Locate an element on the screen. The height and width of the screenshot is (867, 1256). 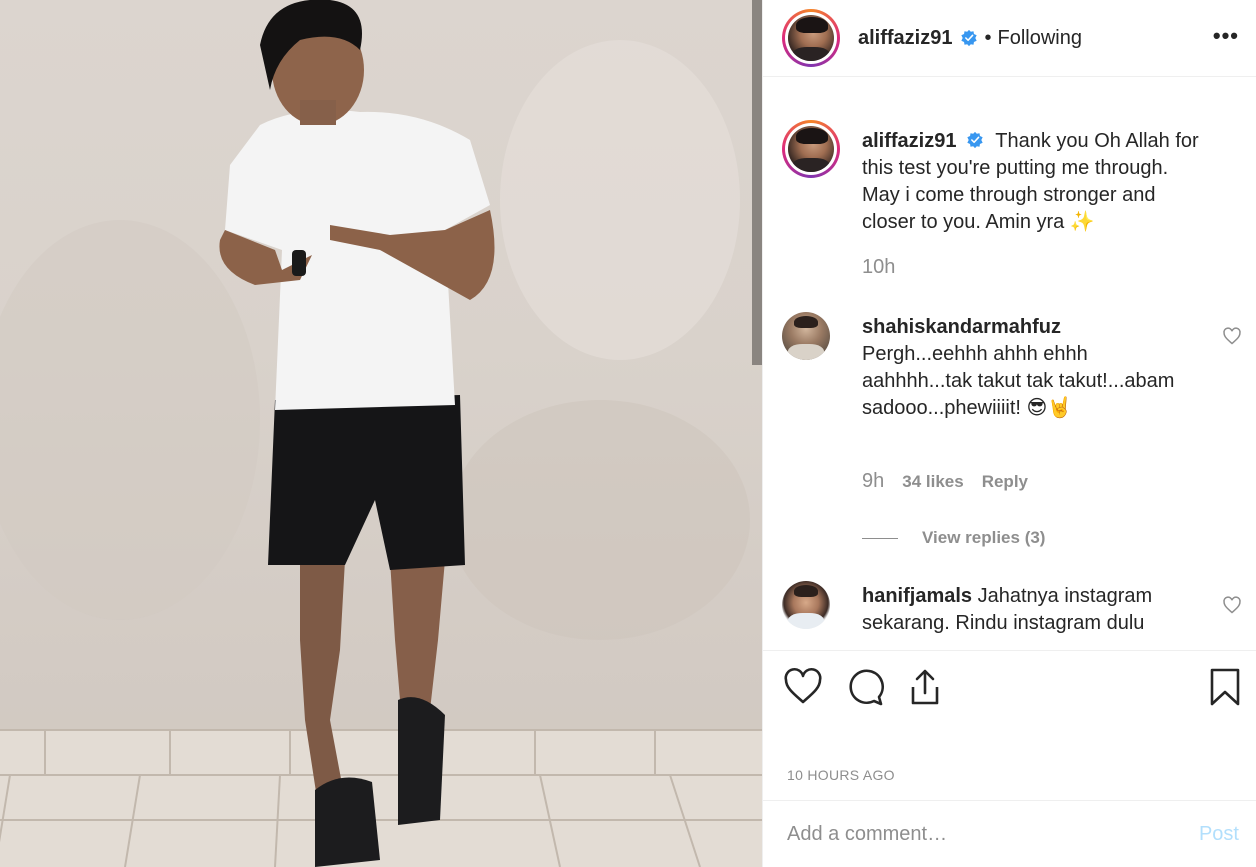
post-comment-button: Post is located at coordinates (1219, 834).